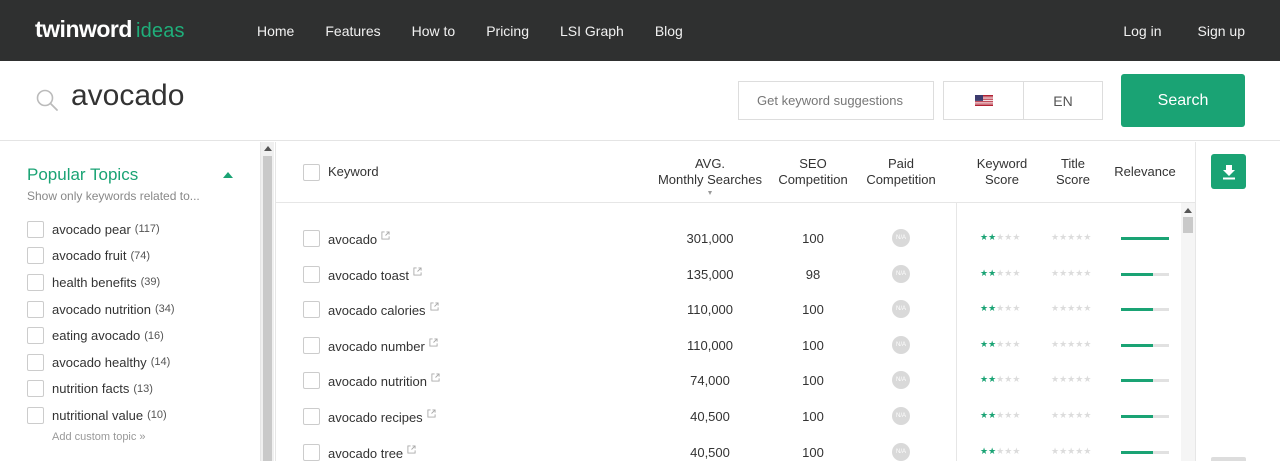 The width and height of the screenshot is (1280, 470). I want to click on header-seo-competition: SEO Competition, so click(813, 172).